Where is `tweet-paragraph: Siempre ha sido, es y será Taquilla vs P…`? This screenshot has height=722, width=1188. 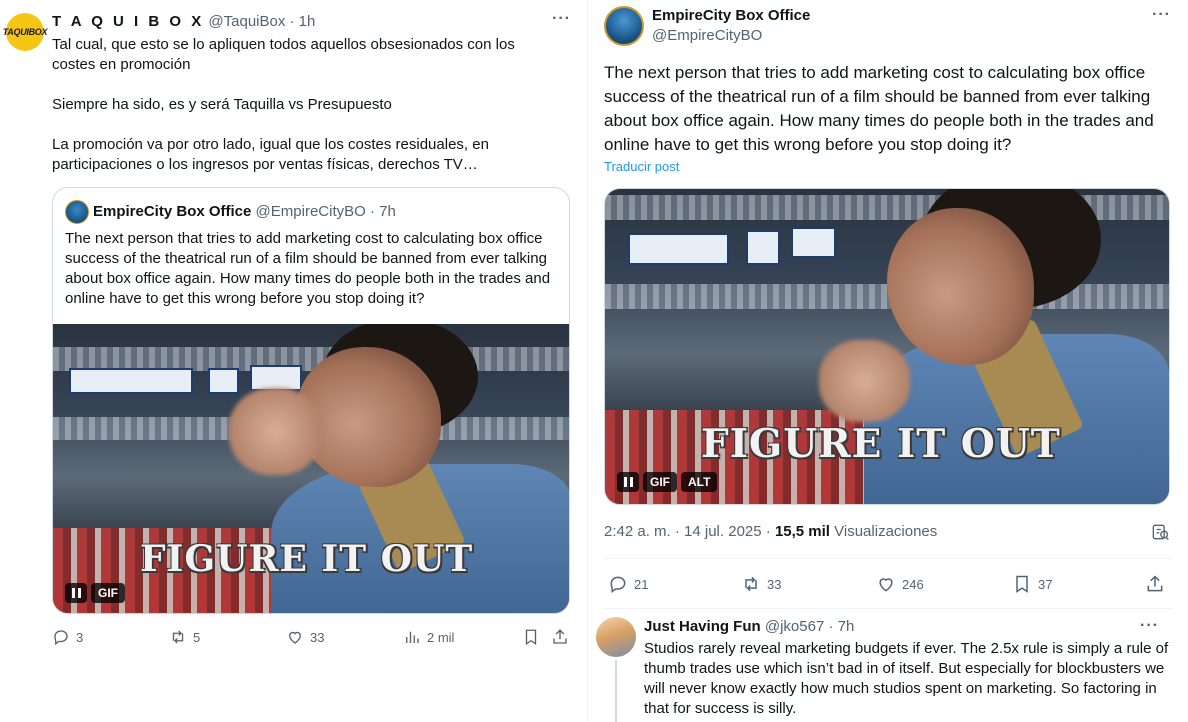
tweet-paragraph: Siempre ha sido, es y será Taquilla vs P… is located at coordinates (222, 104).